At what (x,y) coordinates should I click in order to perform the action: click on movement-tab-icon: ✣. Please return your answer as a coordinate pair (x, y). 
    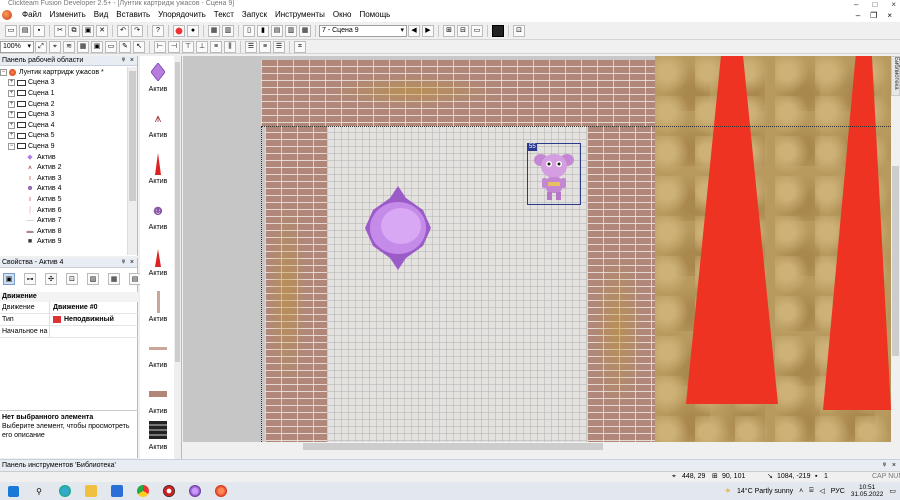
    Looking at the image, I should click on (51, 279).